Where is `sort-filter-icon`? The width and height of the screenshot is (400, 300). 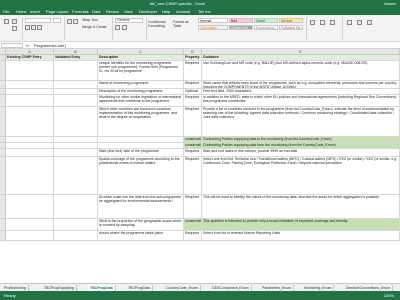 sort-filter-icon is located at coordinates (359, 22).